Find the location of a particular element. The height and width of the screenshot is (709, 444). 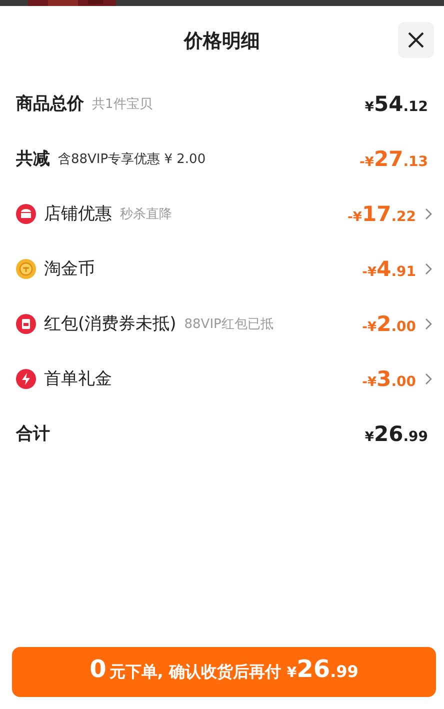

row-note: 共1件宝贝 is located at coordinates (122, 104).